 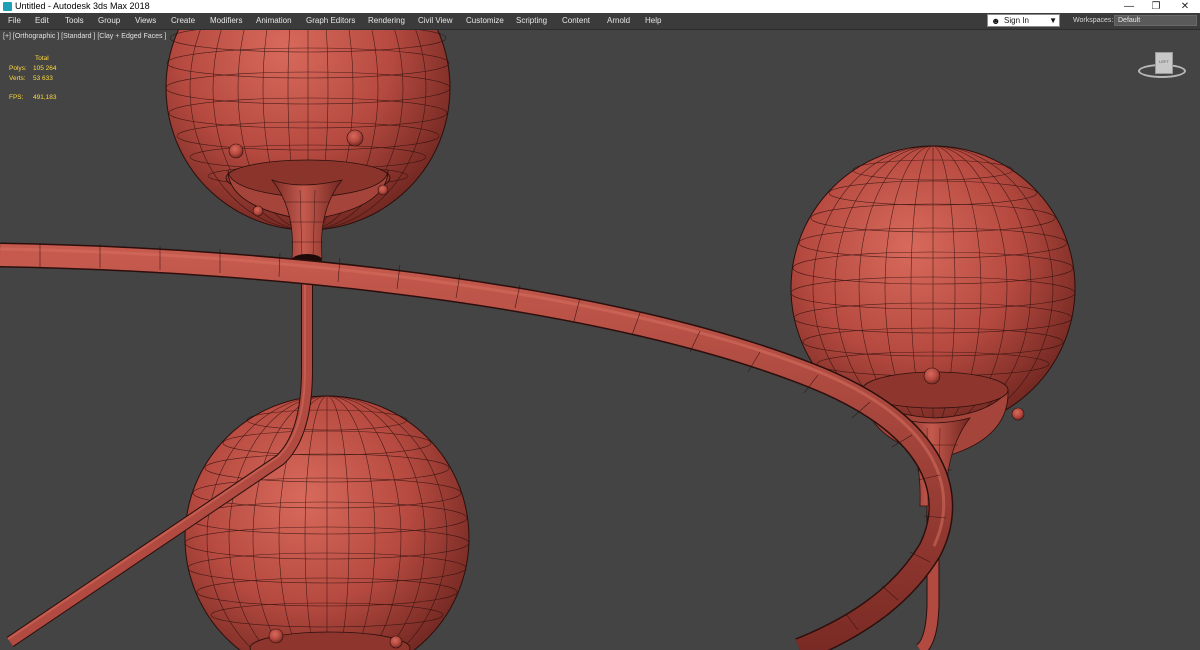 What do you see at coordinates (42, 21) in the screenshot?
I see `menu-edit: Edit` at bounding box center [42, 21].